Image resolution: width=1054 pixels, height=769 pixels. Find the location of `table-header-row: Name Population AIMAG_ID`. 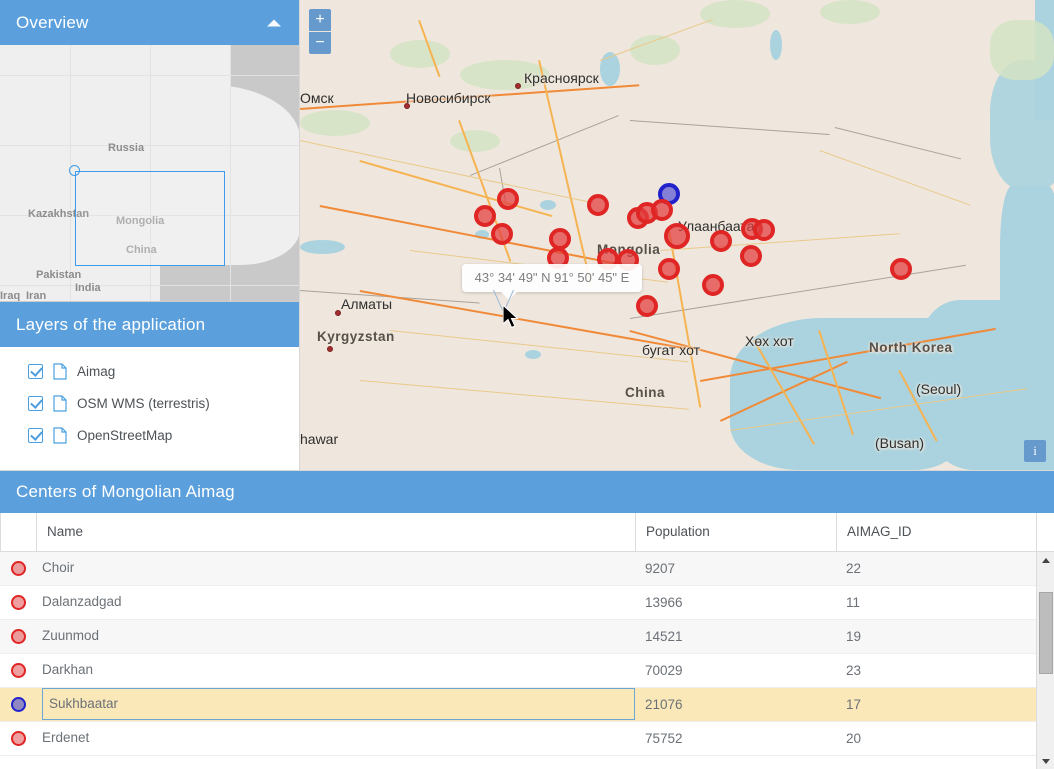

table-header-row: Name Population AIMAG_ID is located at coordinates (527, 532).